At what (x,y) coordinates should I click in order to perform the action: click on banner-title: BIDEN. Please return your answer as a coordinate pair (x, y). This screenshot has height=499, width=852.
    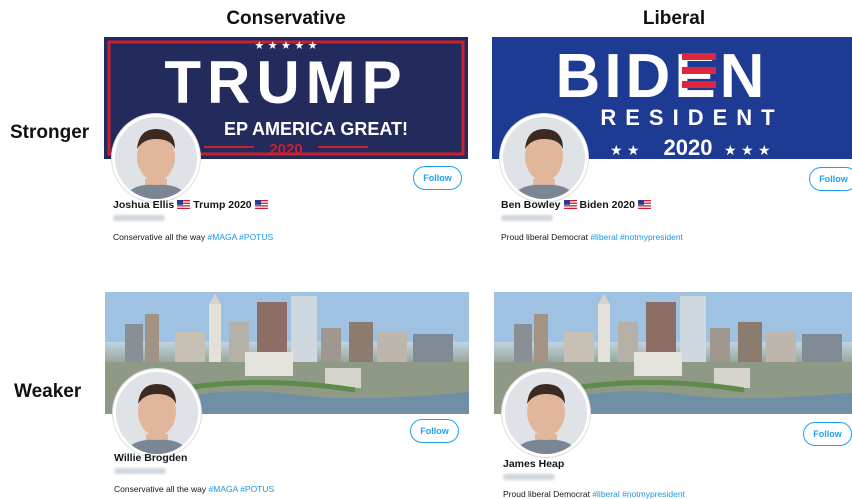
    Looking at the image, I should click on (662, 76).